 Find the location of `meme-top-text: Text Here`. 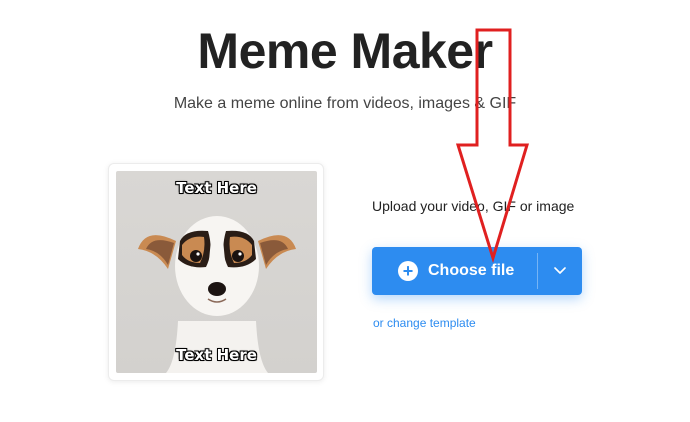

meme-top-text: Text Here is located at coordinates (216, 188).